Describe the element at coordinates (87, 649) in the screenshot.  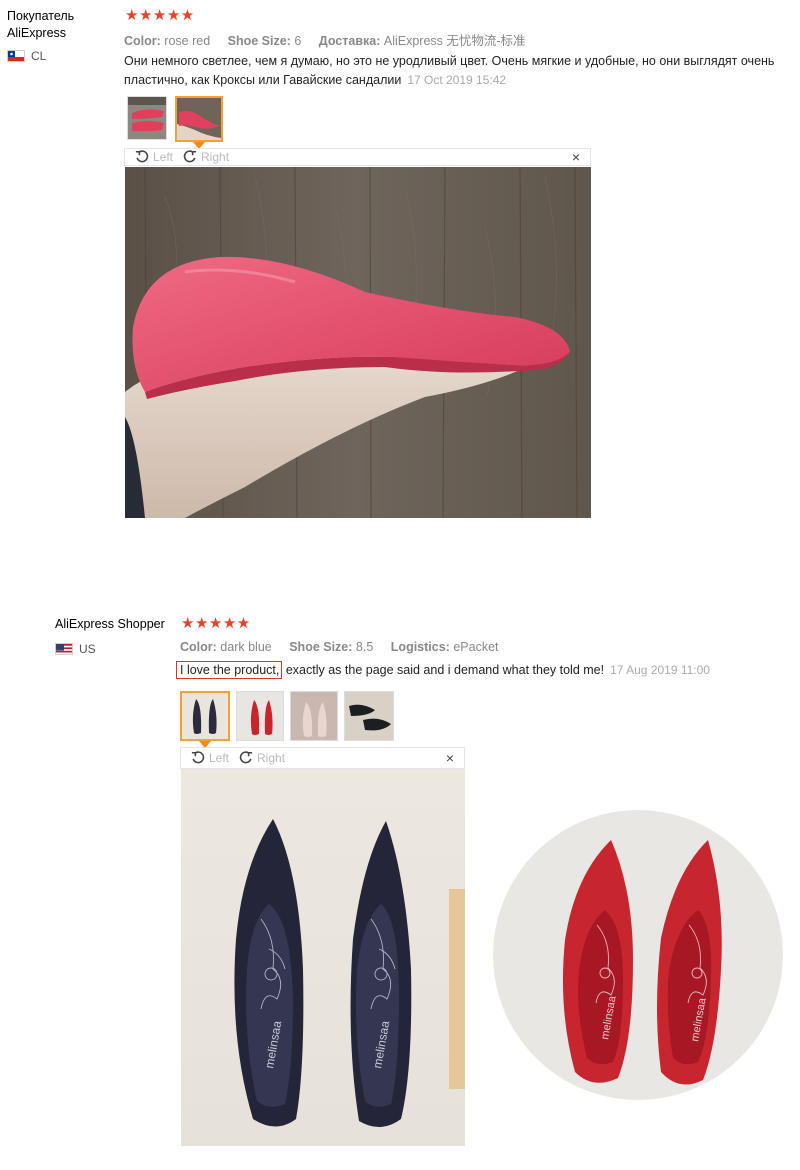
I see `country-code: US` at that location.